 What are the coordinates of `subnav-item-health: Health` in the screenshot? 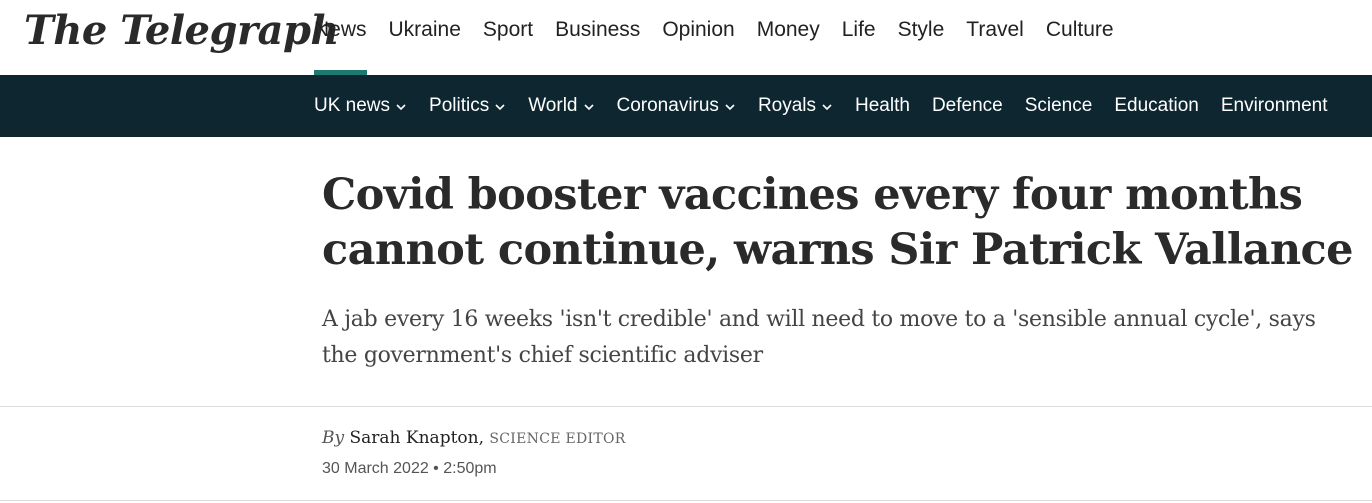 It's located at (882, 106).